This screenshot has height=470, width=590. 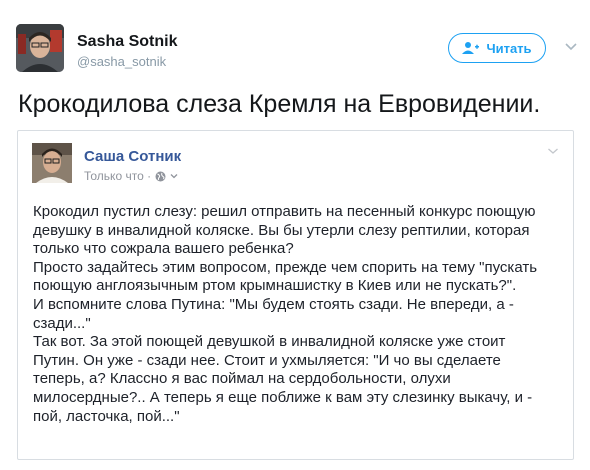 I want to click on quoted-post-time: Только что ·, so click(x=117, y=176).